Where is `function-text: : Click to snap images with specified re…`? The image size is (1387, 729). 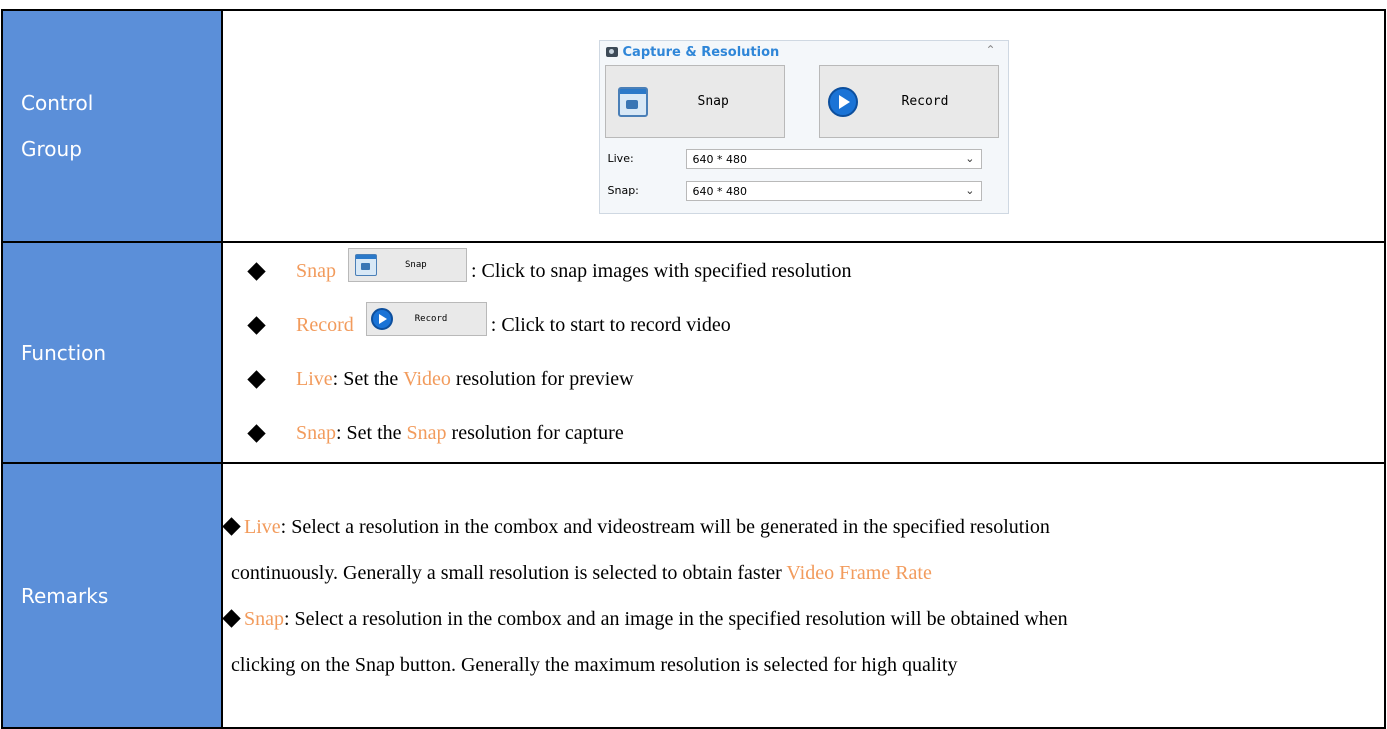
function-text: : Click to snap images with specified re… is located at coordinates (661, 271).